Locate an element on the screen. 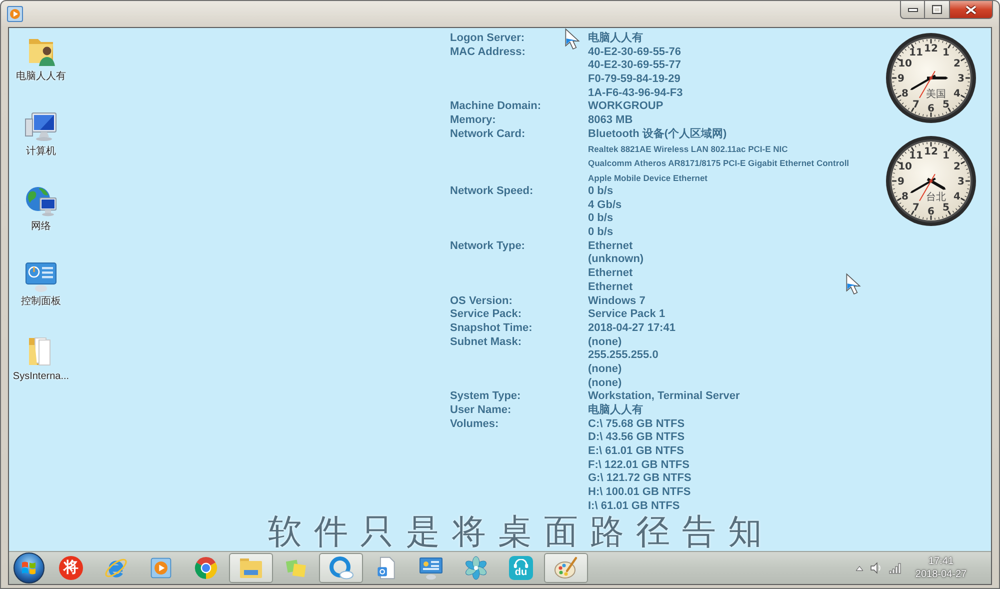 The image size is (1000, 589). info-value: 40-E2-30-69-55-77 is located at coordinates (634, 66).